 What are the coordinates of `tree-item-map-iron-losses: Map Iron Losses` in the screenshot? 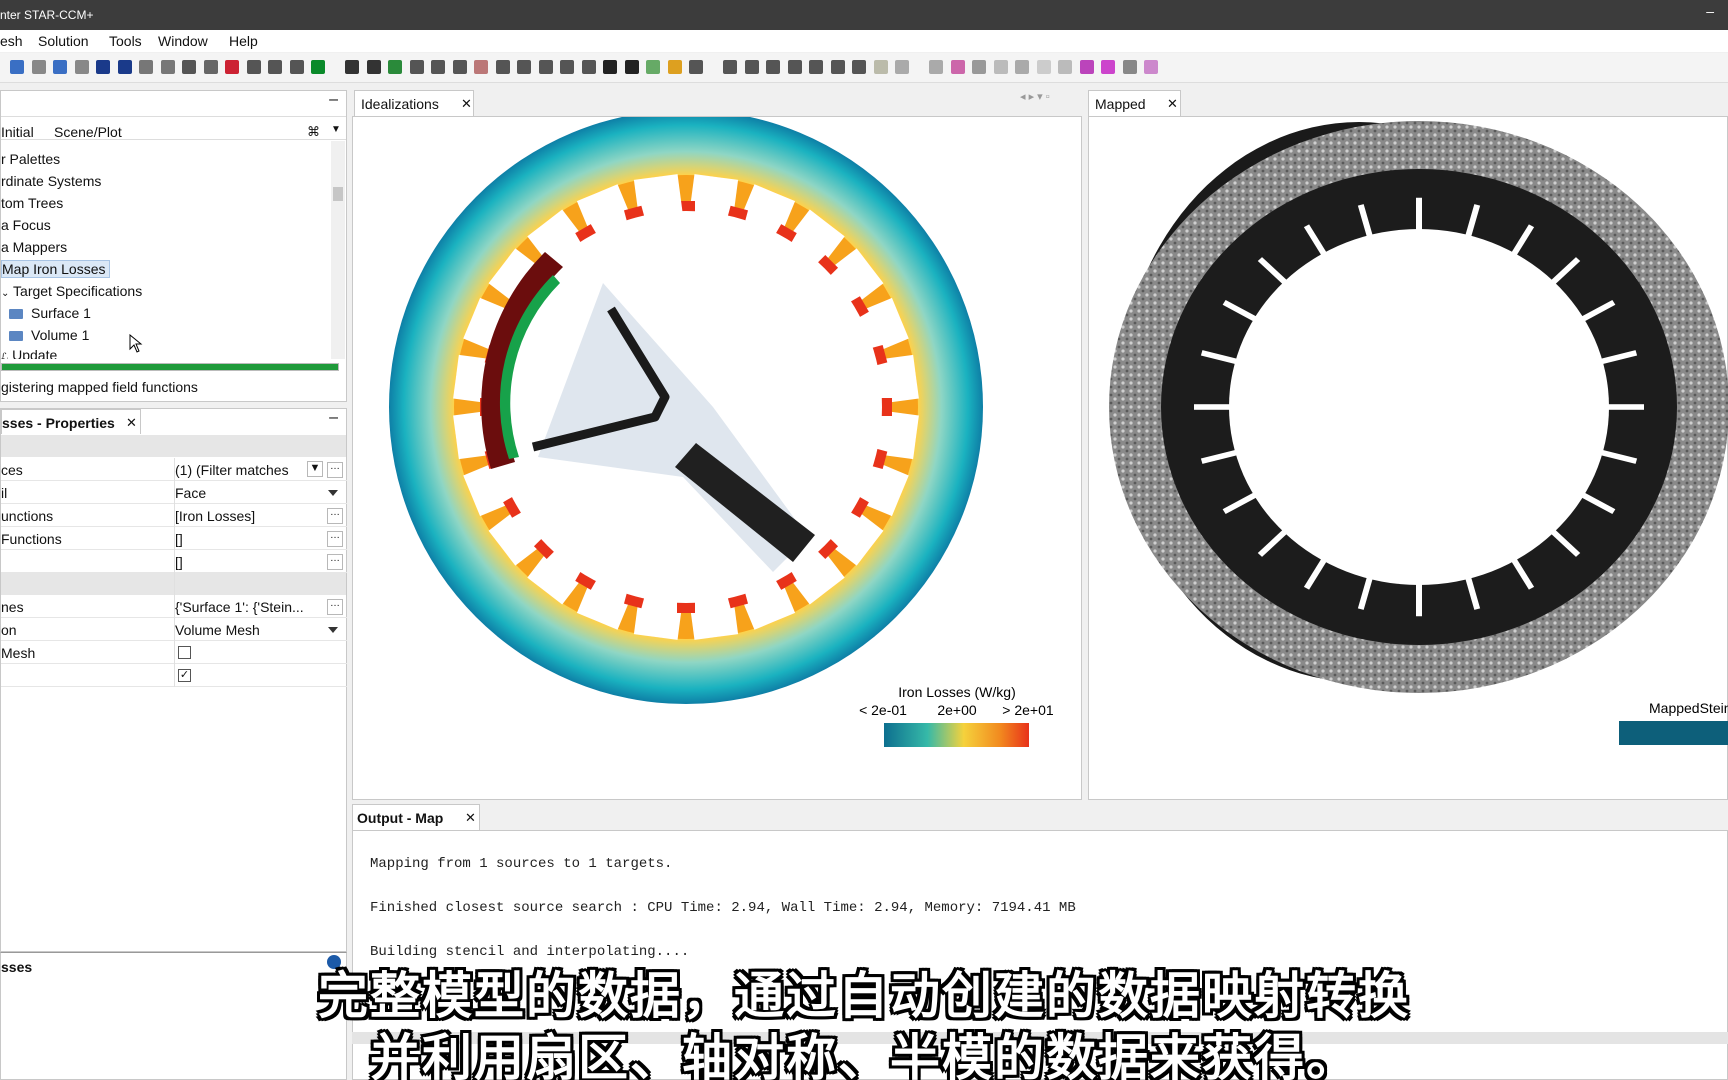 It's located at (55, 269).